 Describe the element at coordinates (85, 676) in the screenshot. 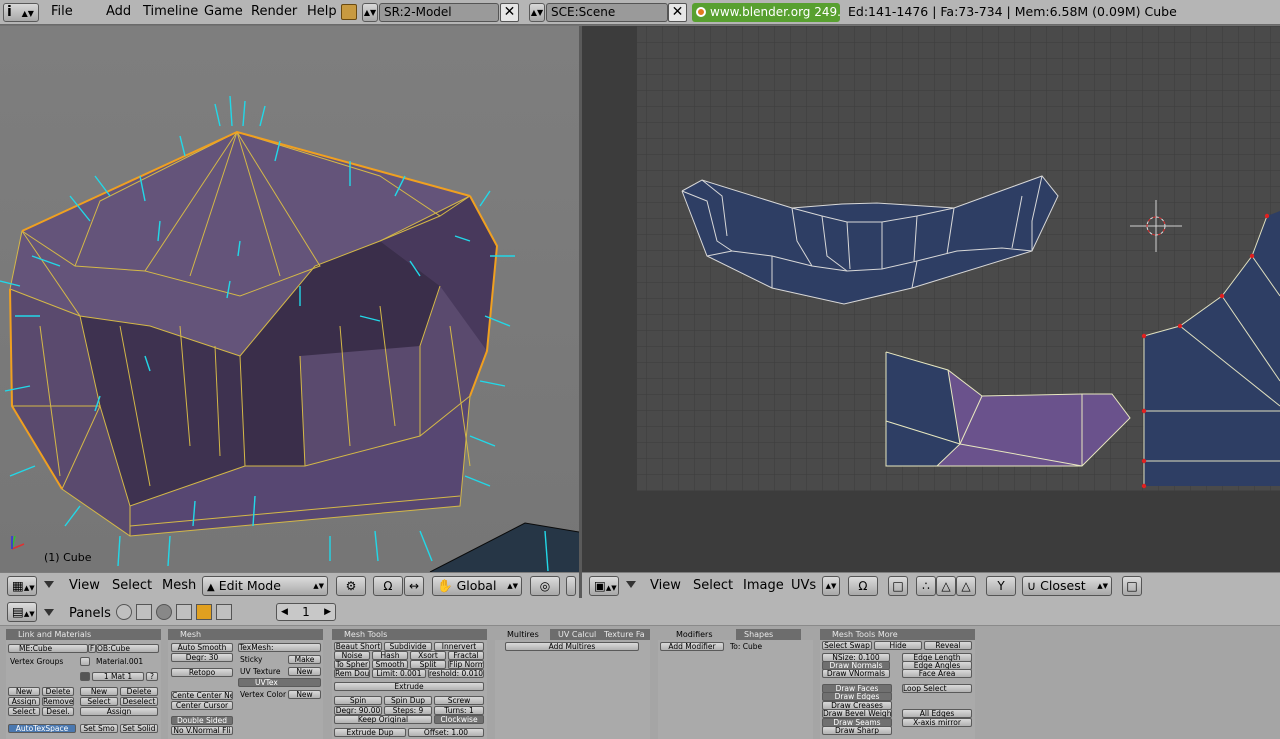

I see `material-color` at that location.